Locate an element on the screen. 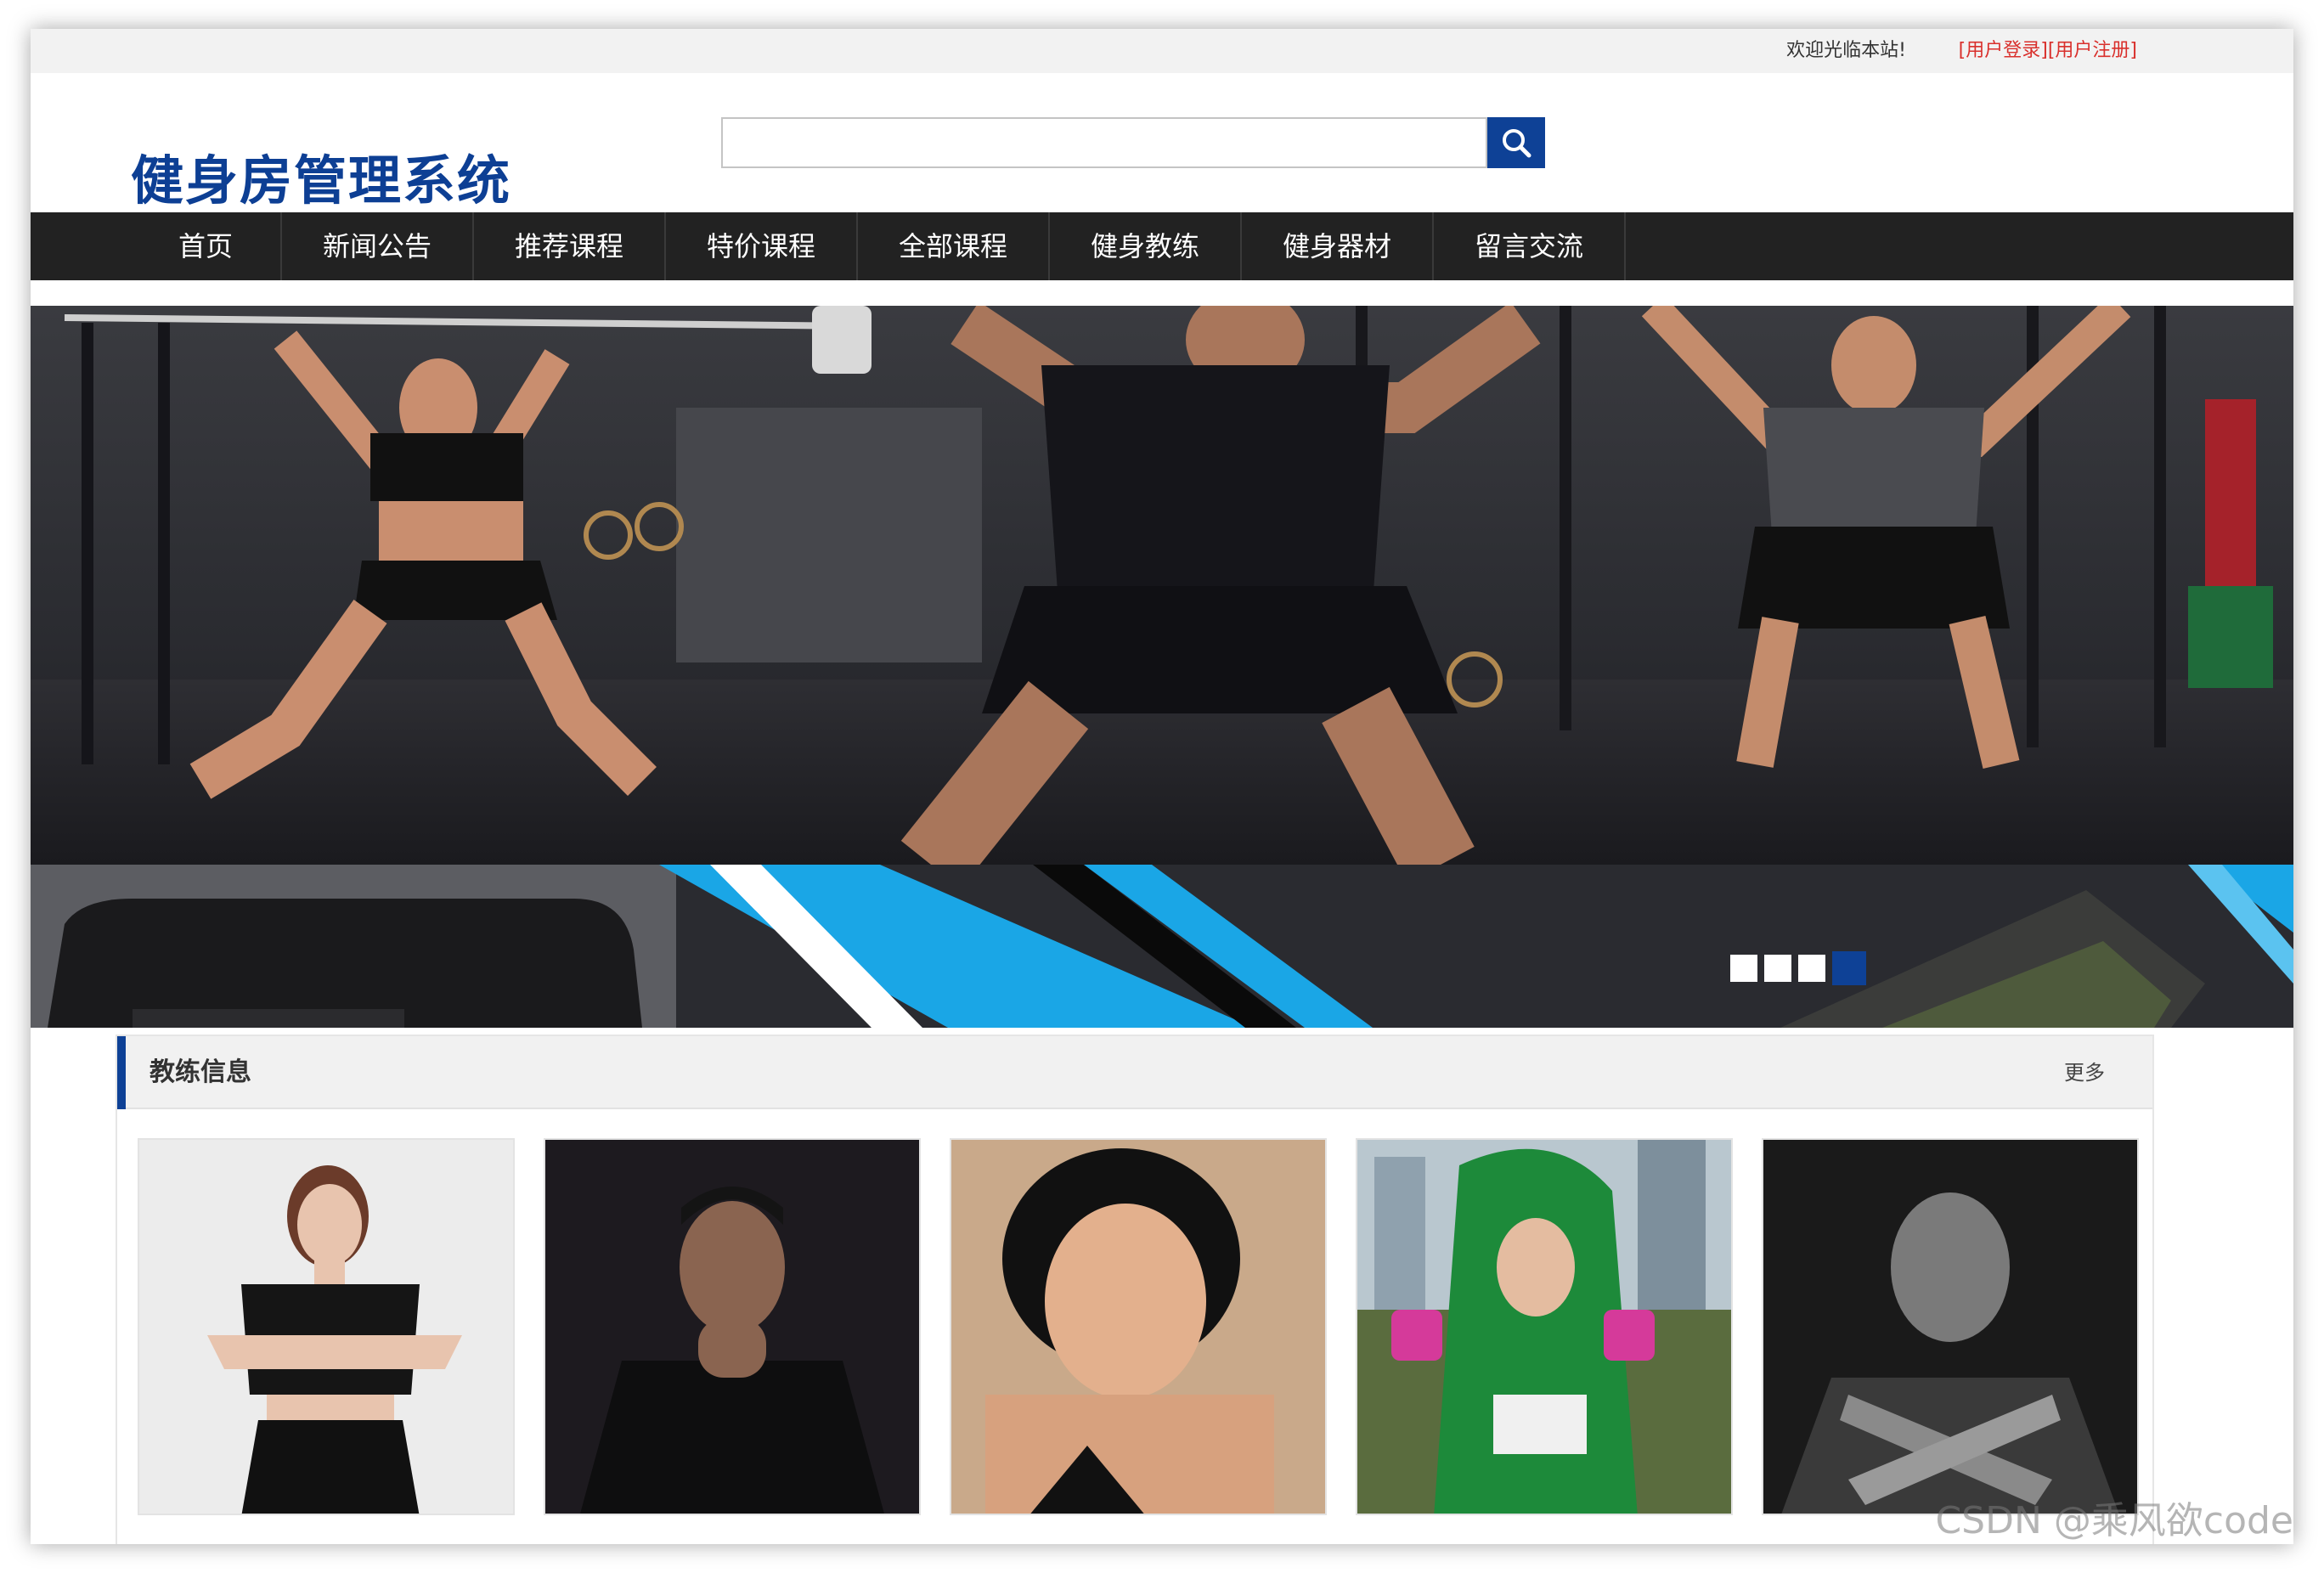 Image resolution: width=2324 pixels, height=1573 pixels. search-button is located at coordinates (1516, 142).